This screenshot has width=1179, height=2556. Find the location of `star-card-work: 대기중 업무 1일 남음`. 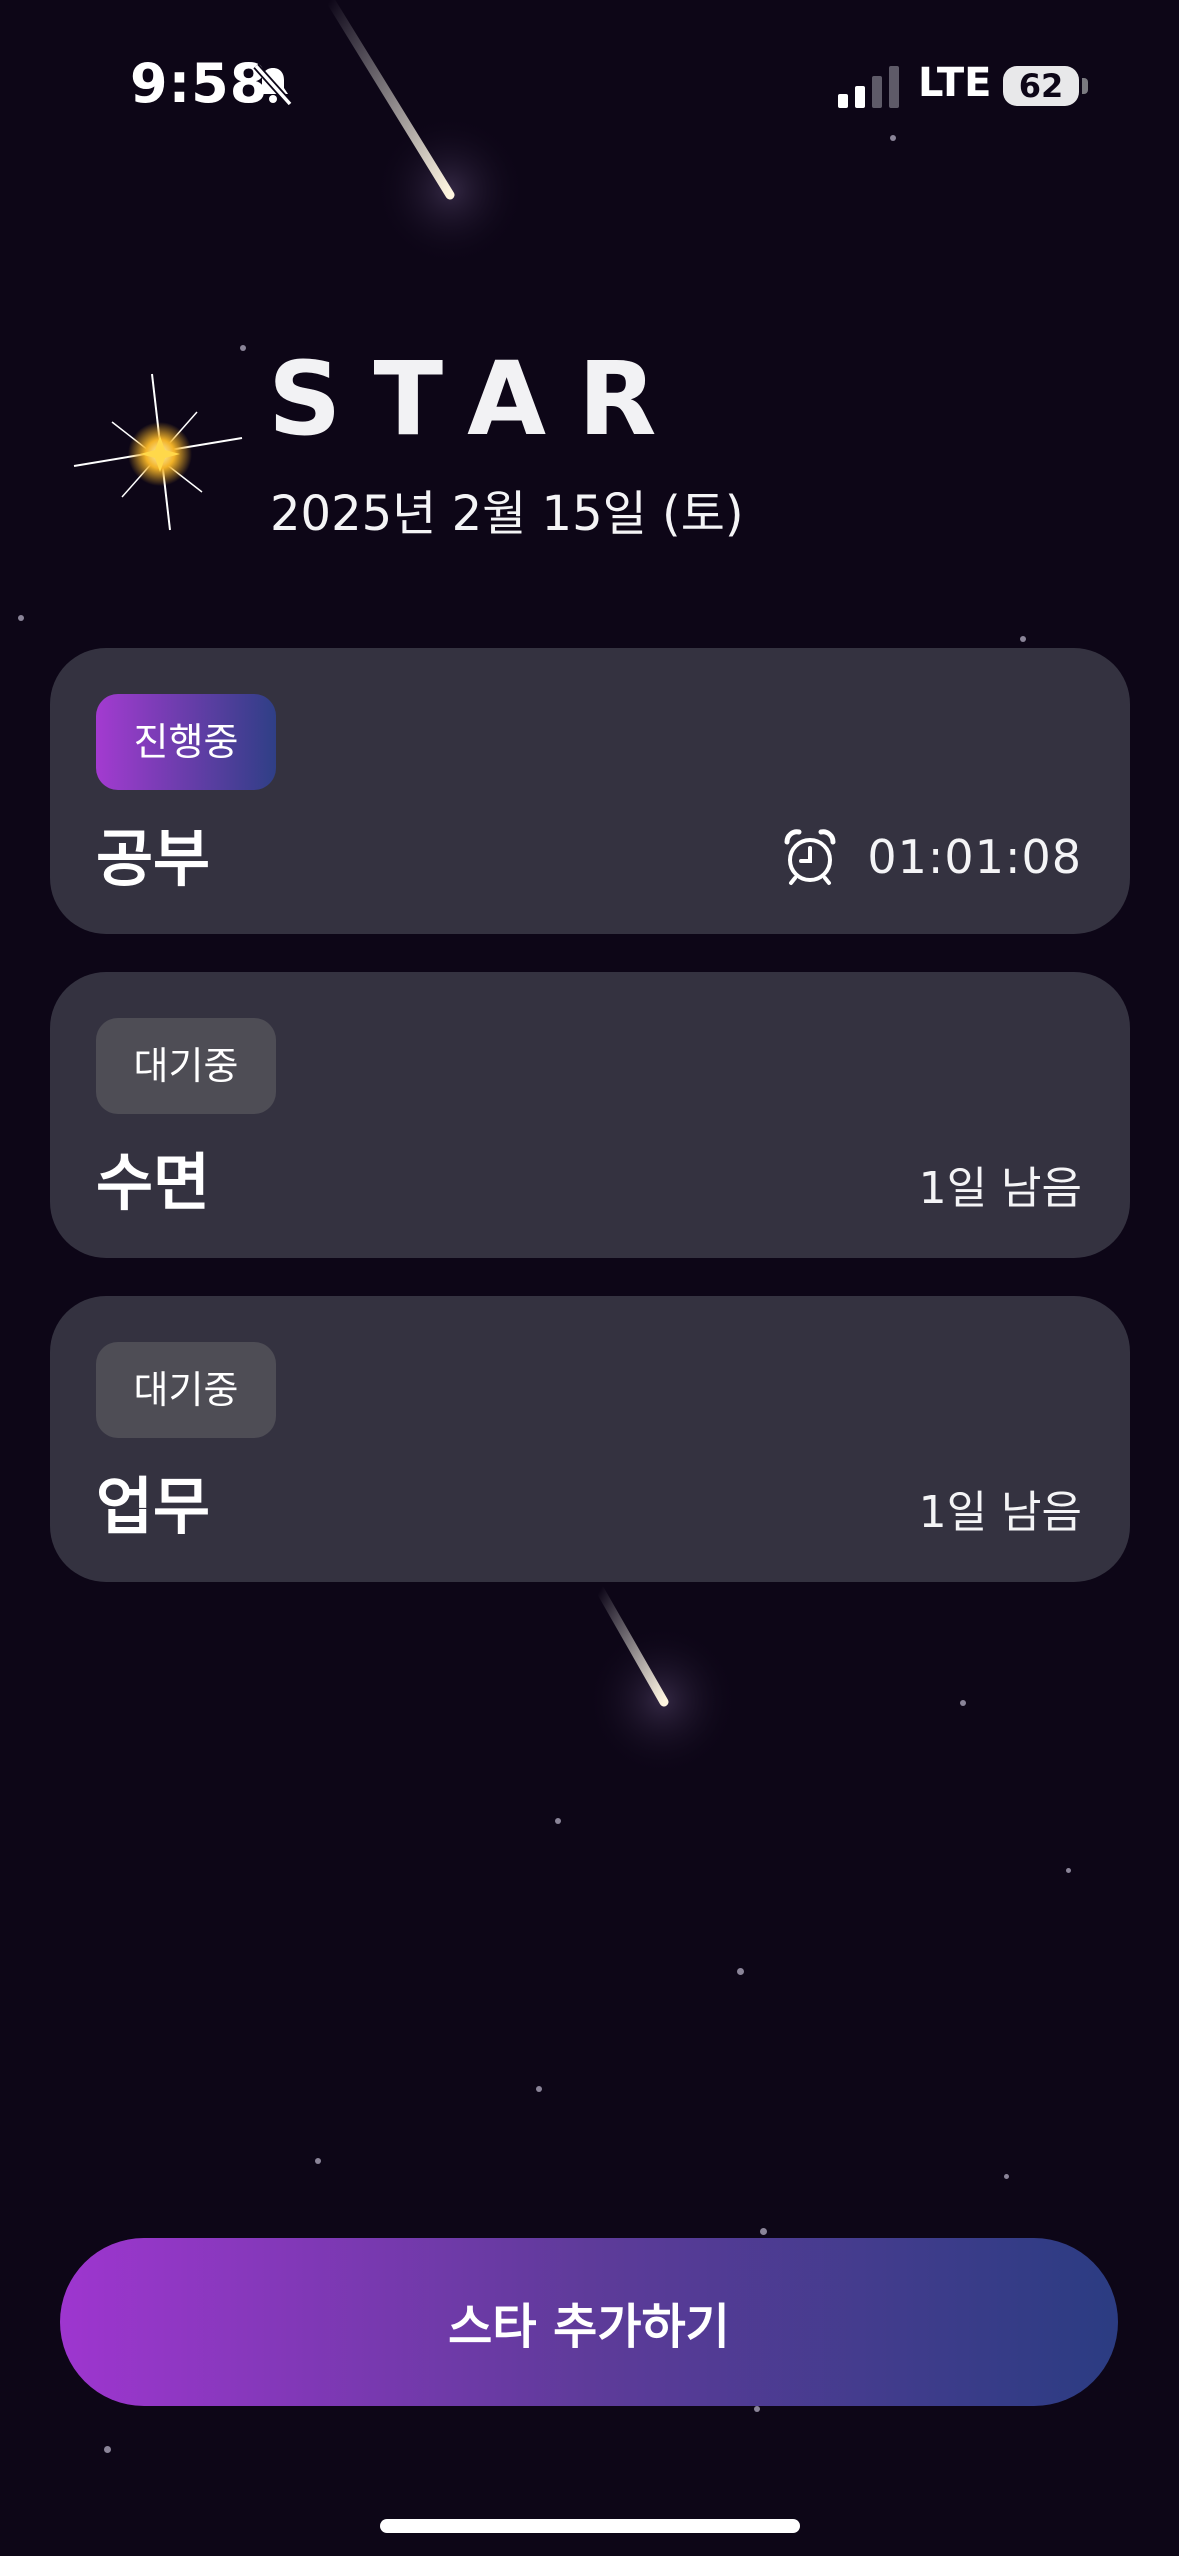

star-card-work: 대기중 업무 1일 남음 is located at coordinates (590, 1439).